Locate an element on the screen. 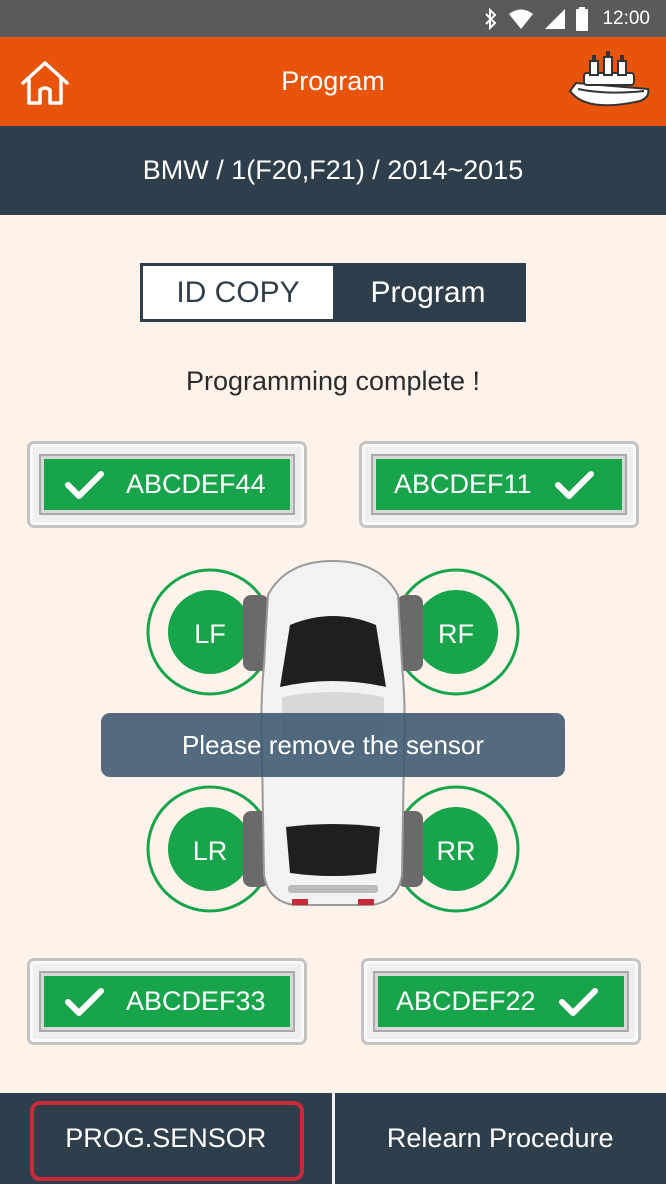 The image size is (666, 1184). signal-icon is located at coordinates (555, 19).